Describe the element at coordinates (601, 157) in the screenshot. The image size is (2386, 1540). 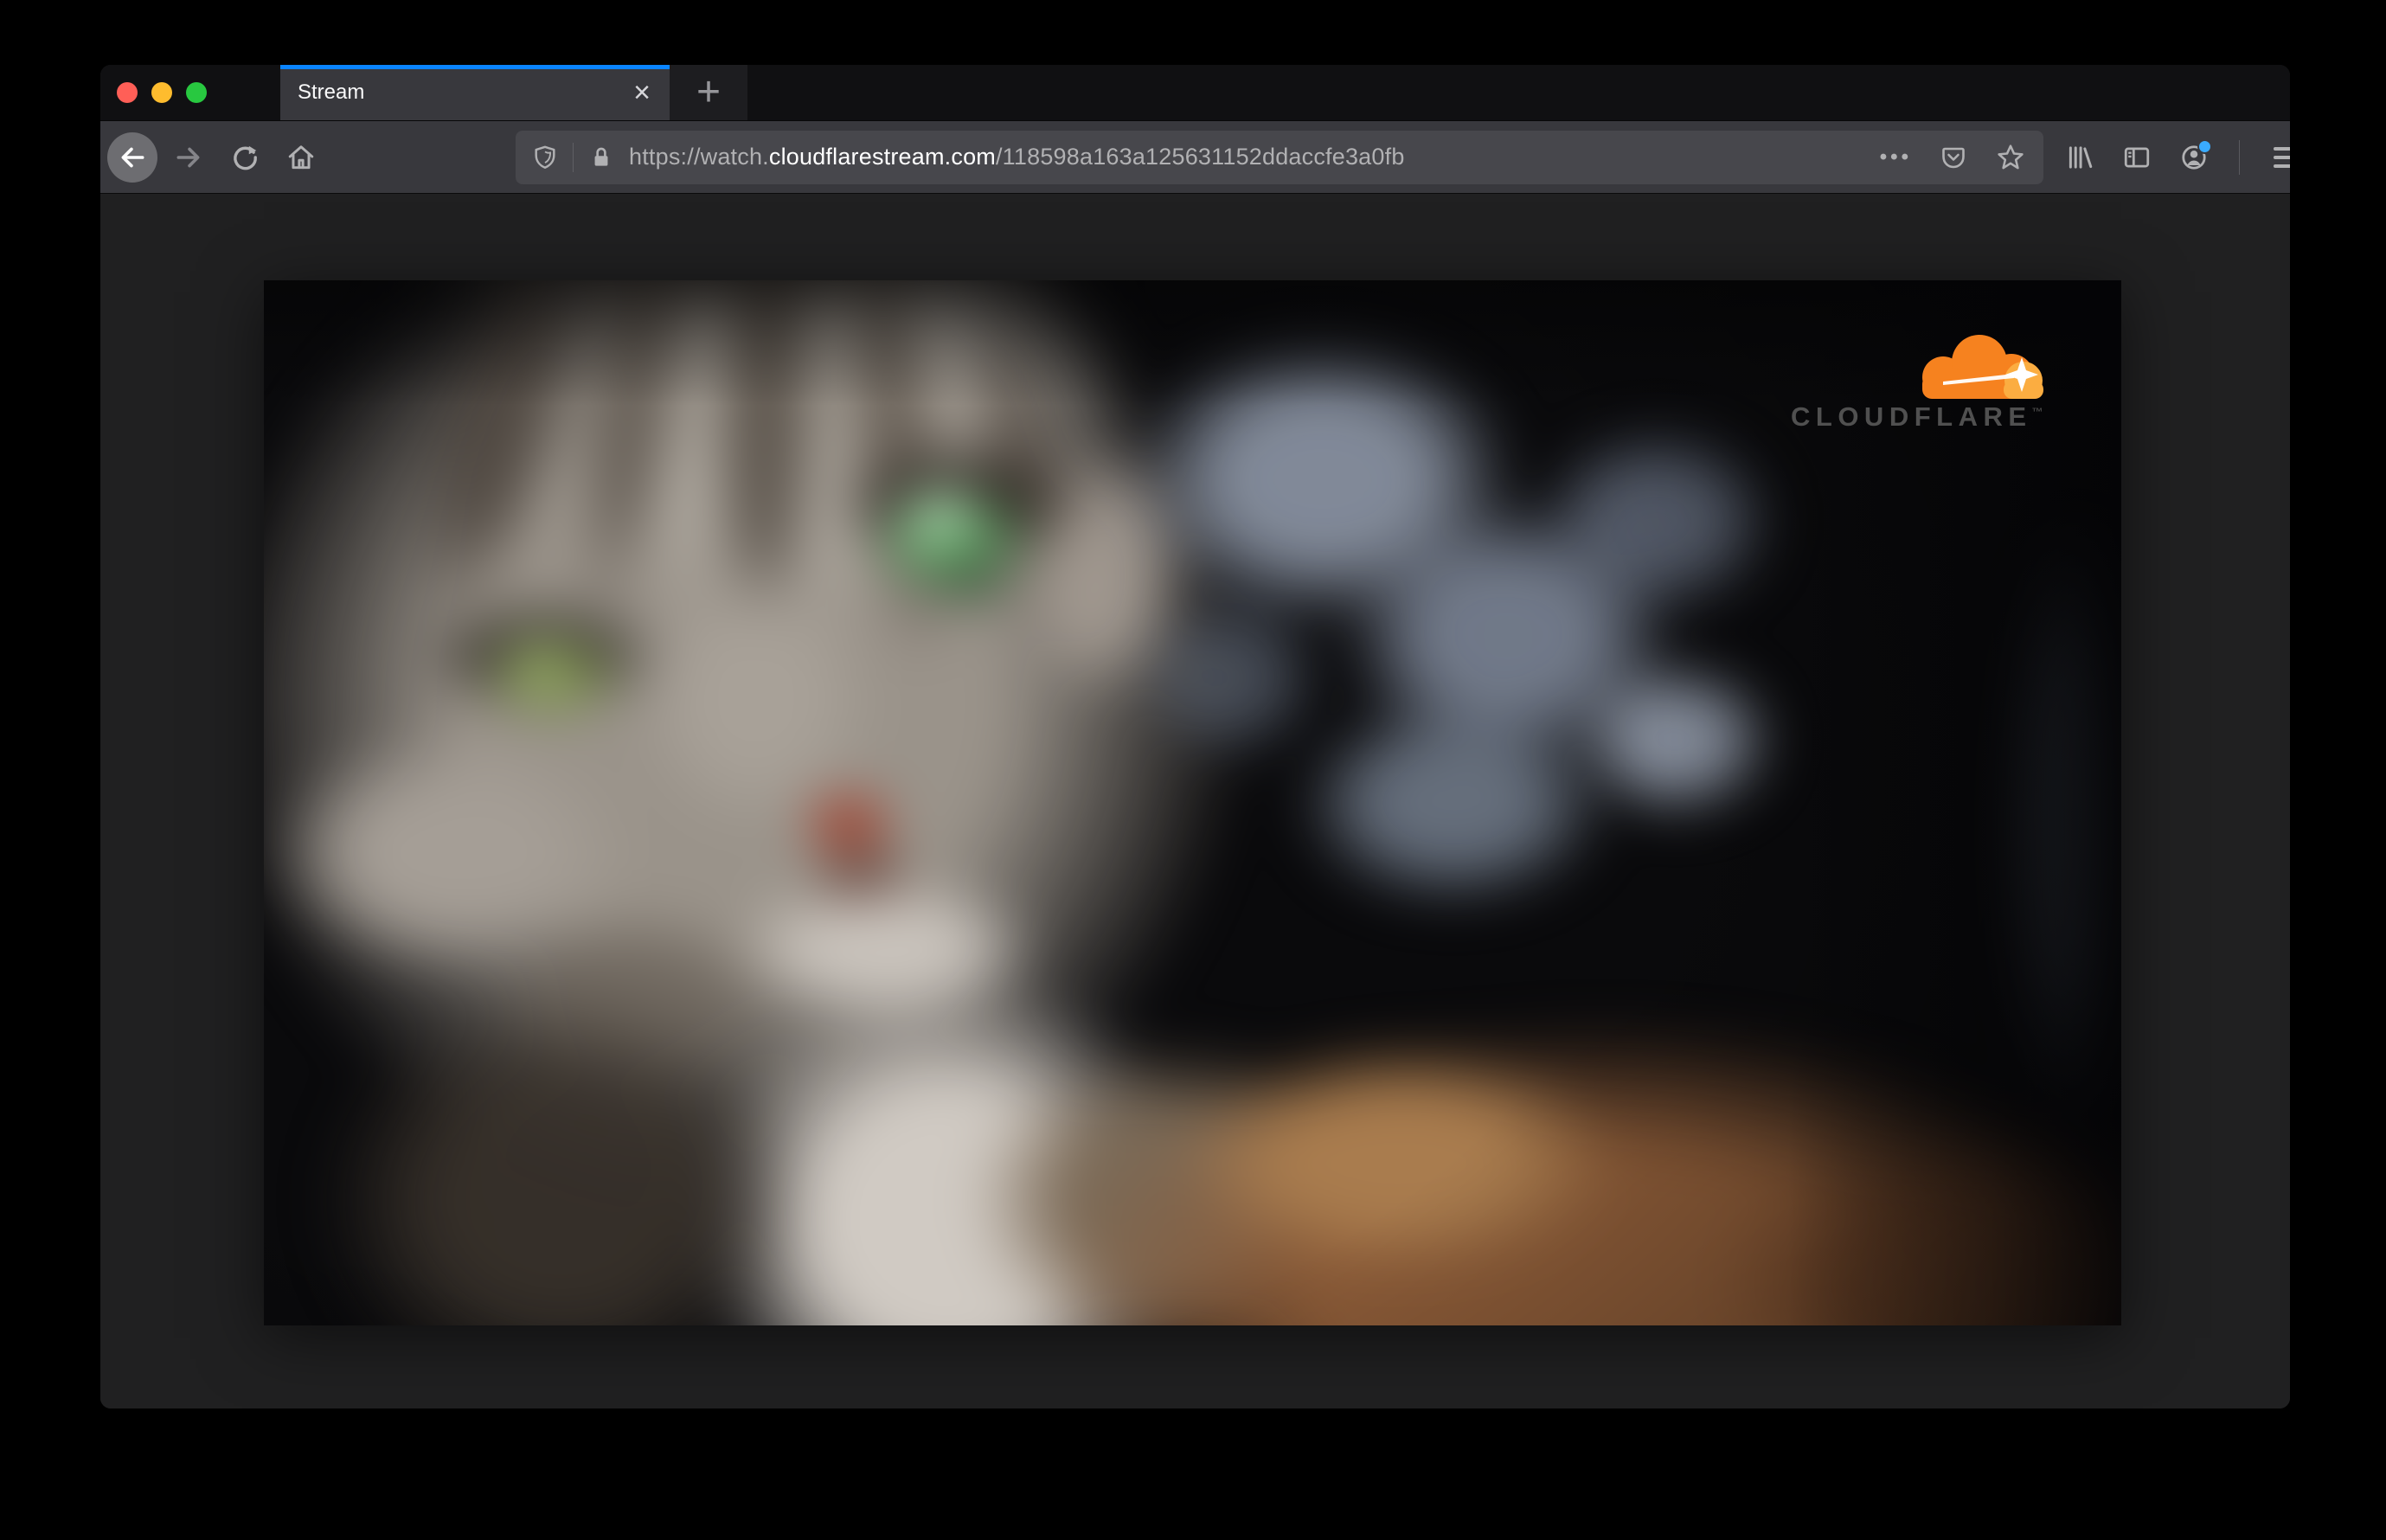
I see `https-lock-icon` at that location.